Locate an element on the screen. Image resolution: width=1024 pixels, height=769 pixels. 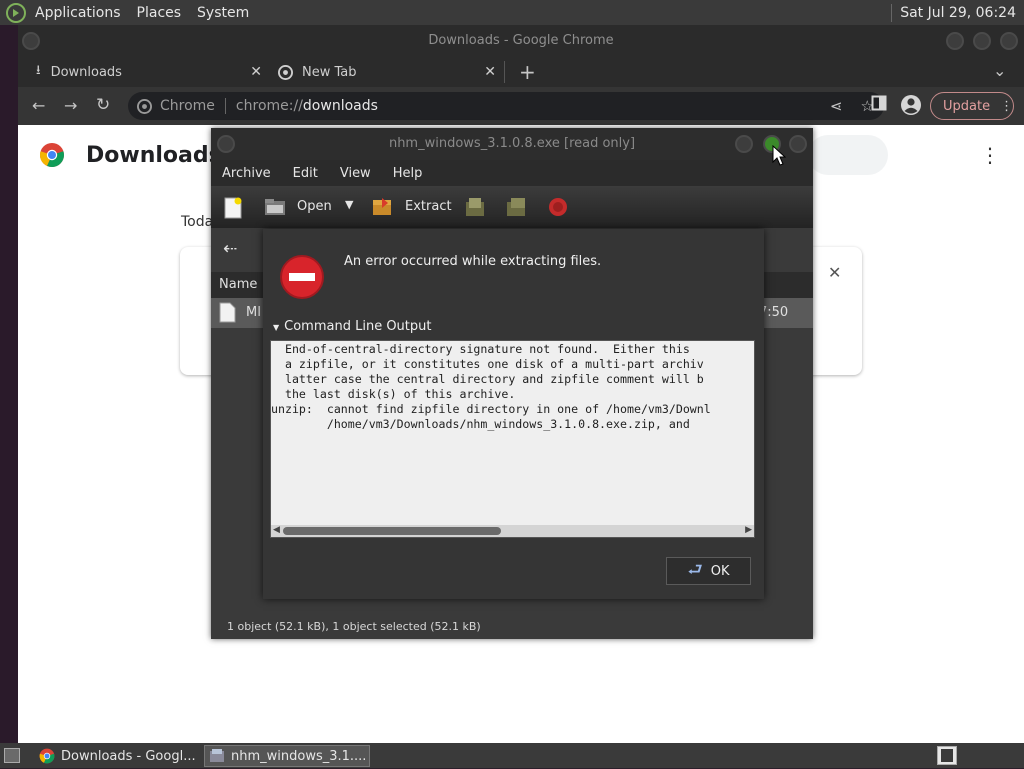
tab-label: Downloads is located at coordinates (86, 72).